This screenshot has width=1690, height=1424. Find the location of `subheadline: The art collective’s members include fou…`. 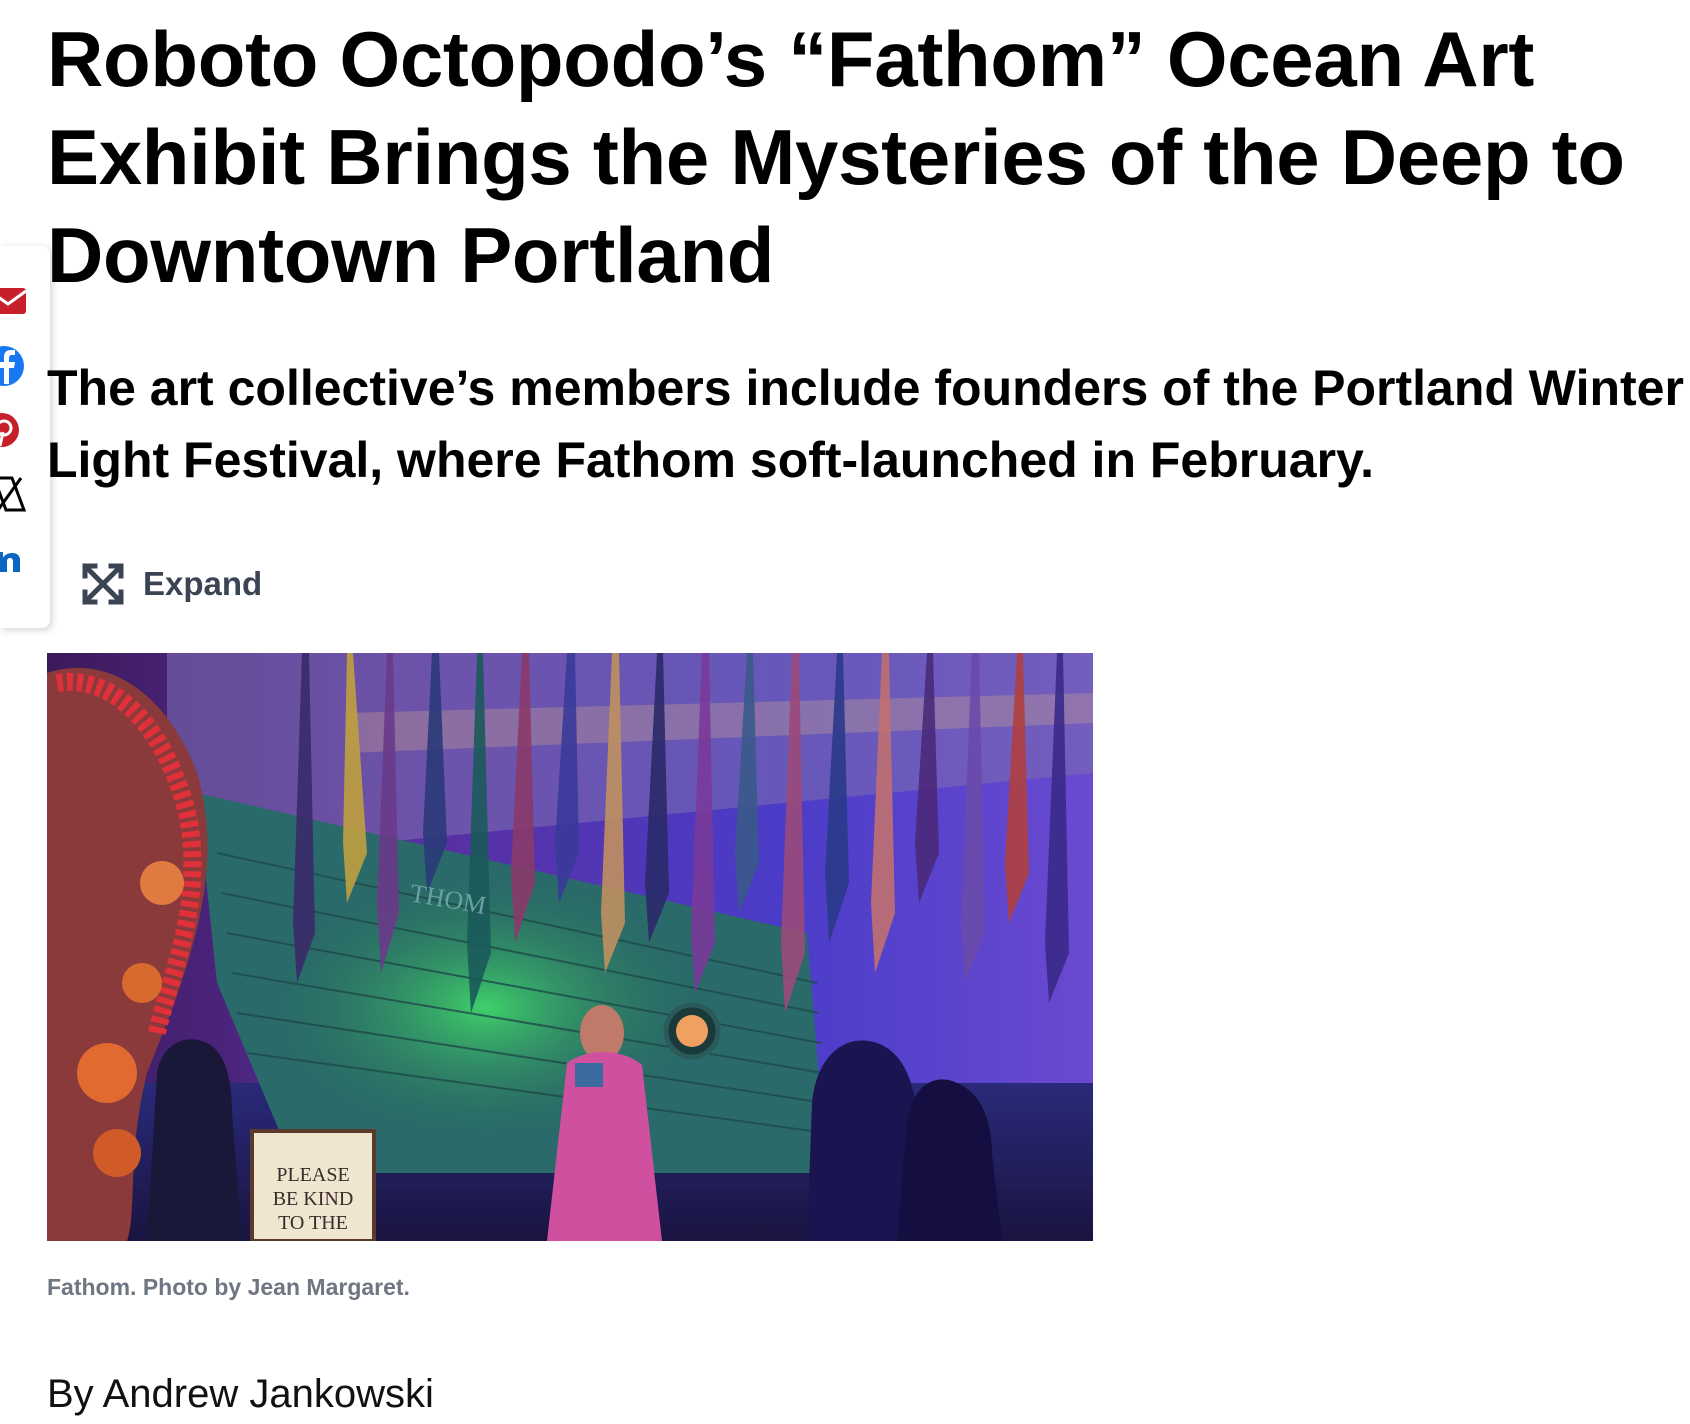

subheadline: The art collective’s members include fou… is located at coordinates (865, 424).